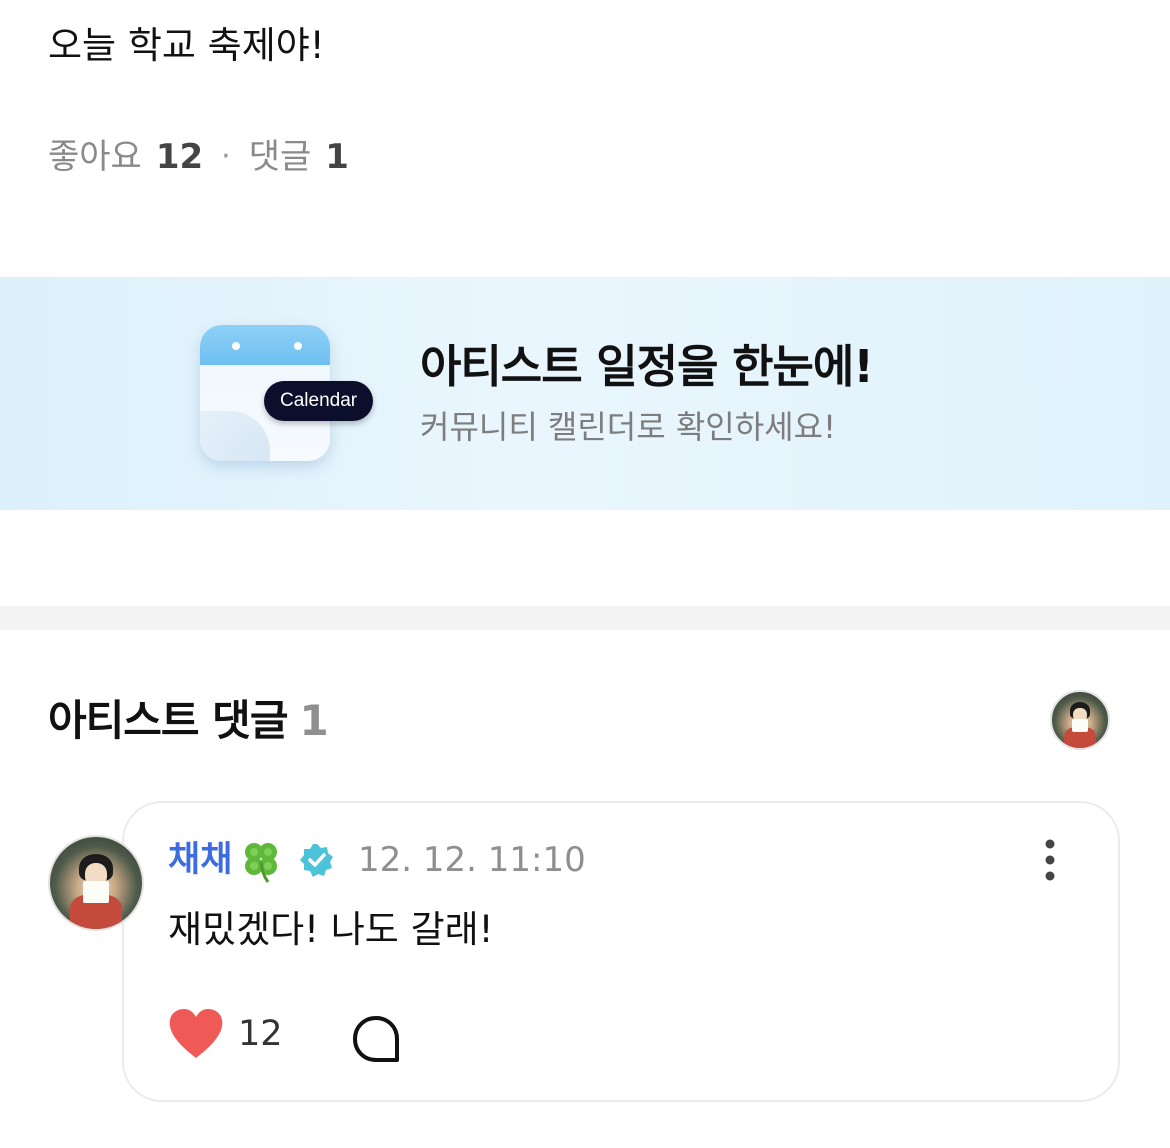 Image resolution: width=1170 pixels, height=1148 pixels. What do you see at coordinates (179, 157) in the screenshot?
I see `likes-count: 12` at bounding box center [179, 157].